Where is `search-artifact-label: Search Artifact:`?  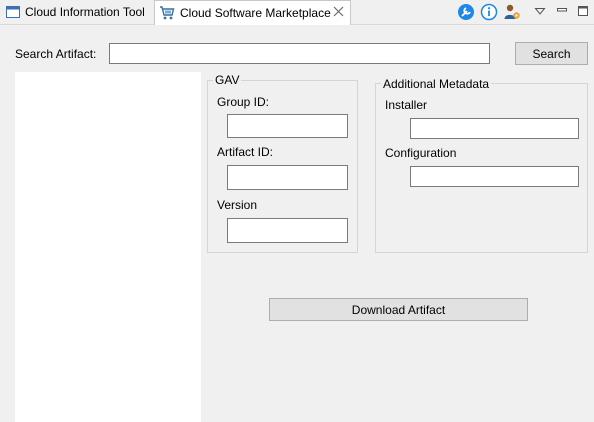 search-artifact-label: Search Artifact: is located at coordinates (56, 54).